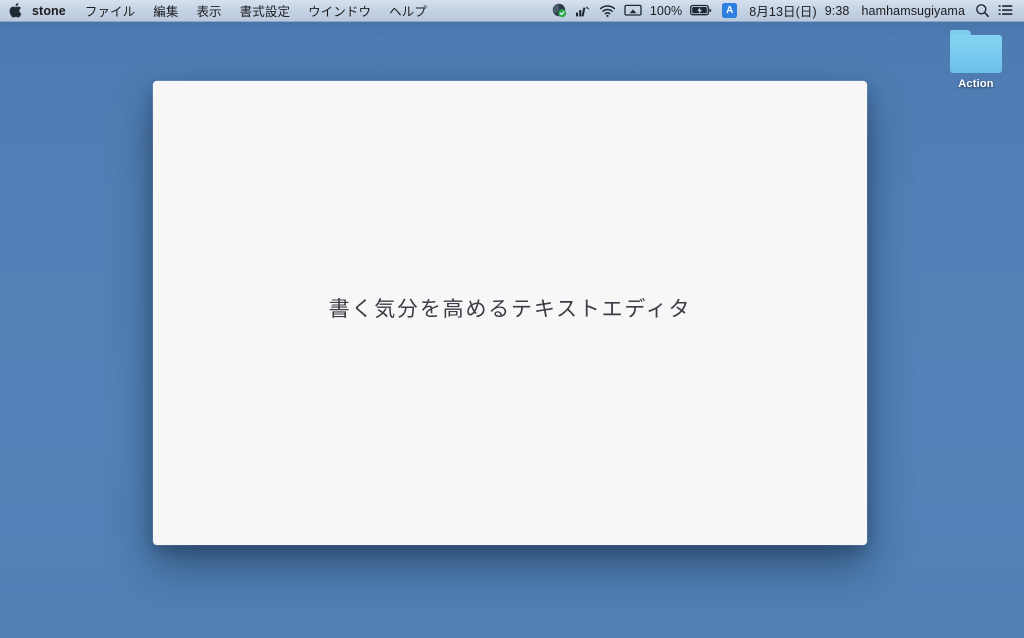 This screenshot has height=638, width=1024. I want to click on user-menu: hamhamsugiyama, so click(913, 10).